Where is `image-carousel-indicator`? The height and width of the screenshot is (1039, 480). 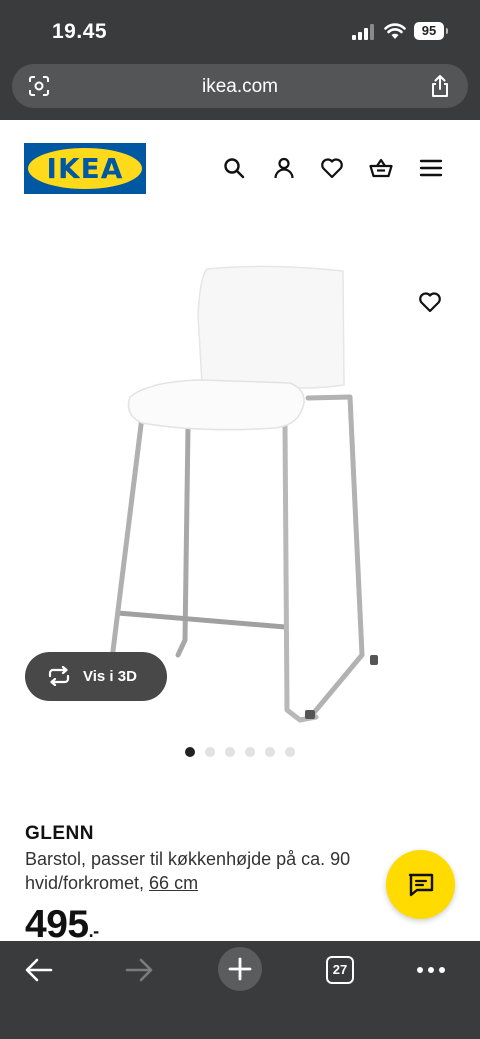 image-carousel-indicator is located at coordinates (245, 753).